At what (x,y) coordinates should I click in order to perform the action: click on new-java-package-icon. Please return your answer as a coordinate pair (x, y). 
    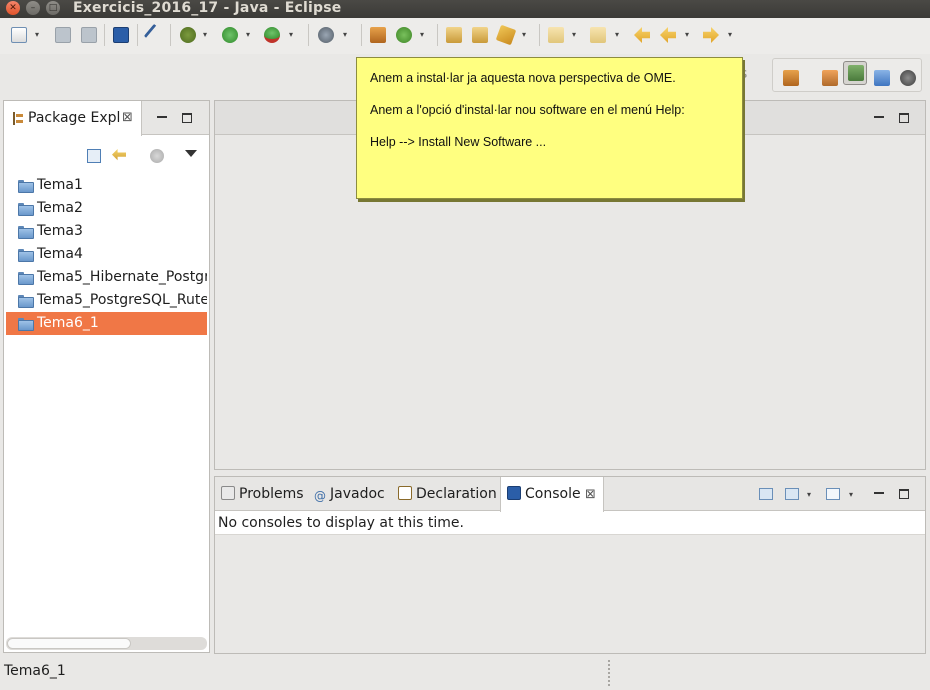
    Looking at the image, I should click on (326, 35).